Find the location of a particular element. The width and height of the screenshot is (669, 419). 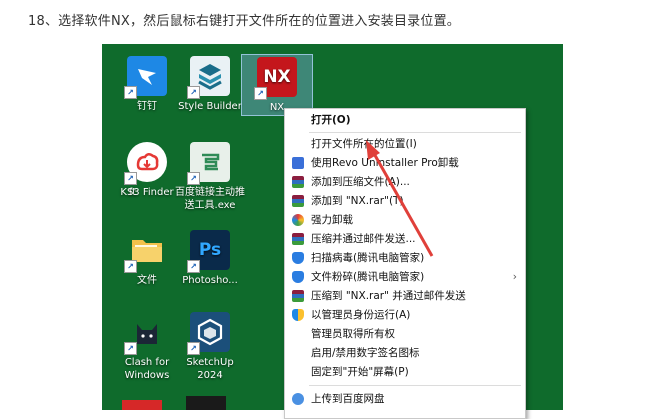

annotation-arrow is located at coordinates (400, 198).